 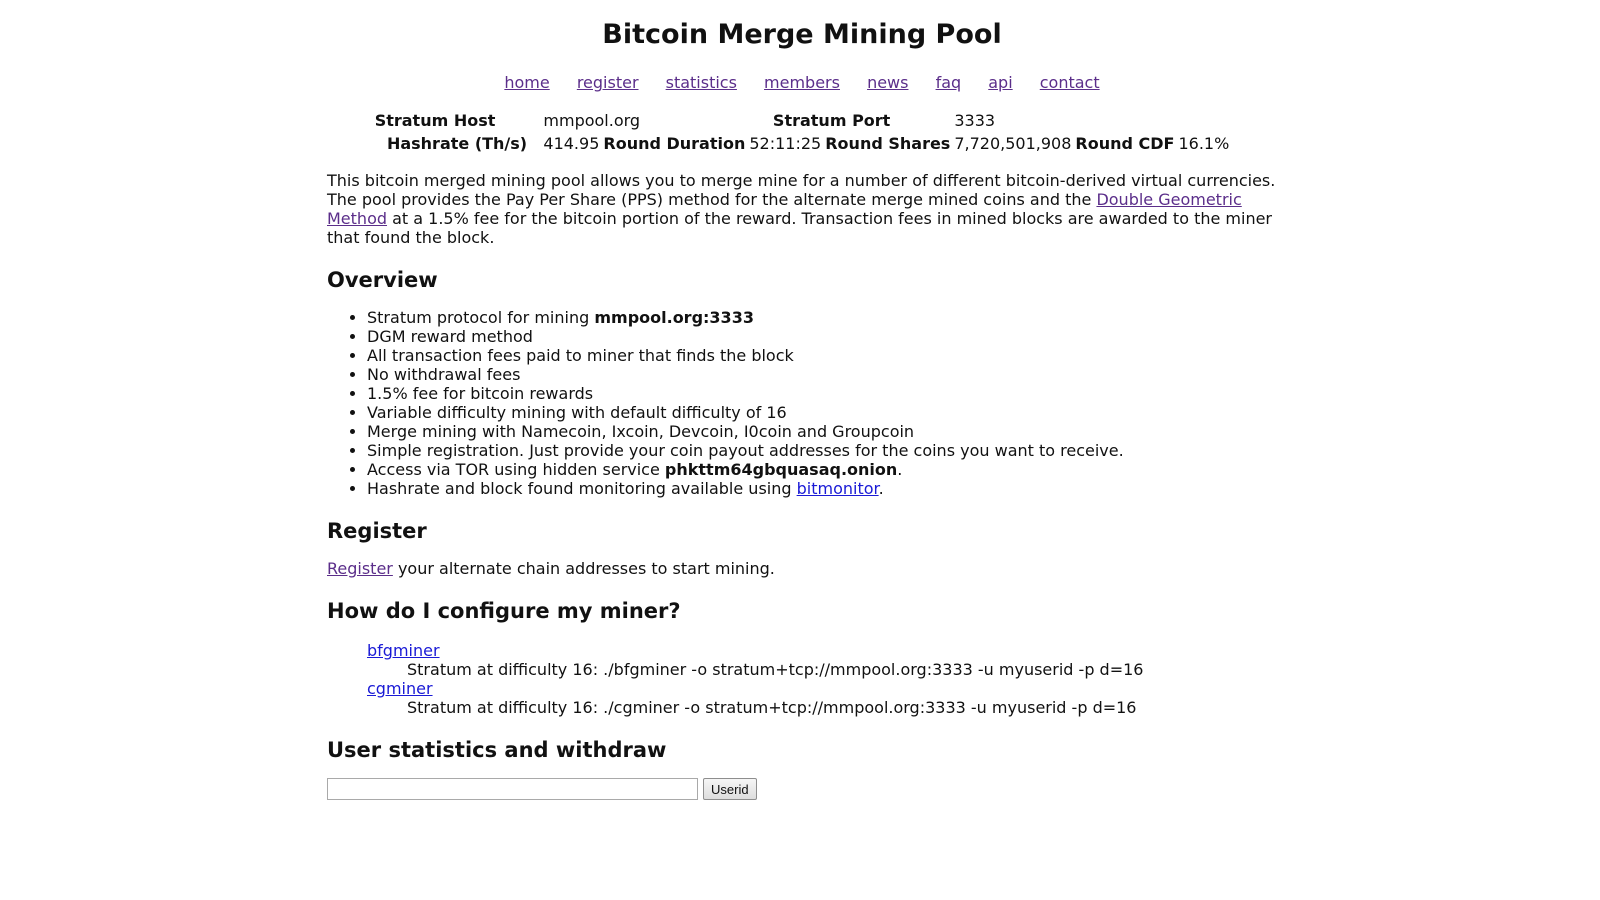 What do you see at coordinates (457, 143) in the screenshot?
I see `hashrate-label: Hashrate (Th/s)` at bounding box center [457, 143].